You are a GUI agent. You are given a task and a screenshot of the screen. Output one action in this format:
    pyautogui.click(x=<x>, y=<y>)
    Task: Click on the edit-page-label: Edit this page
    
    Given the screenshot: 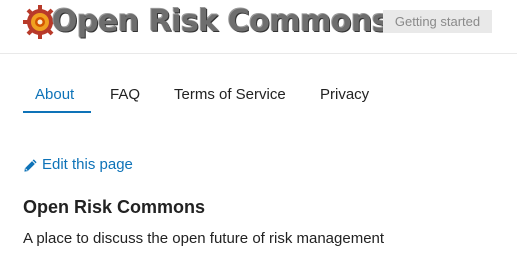 What is the action you would take?
    pyautogui.click(x=87, y=164)
    